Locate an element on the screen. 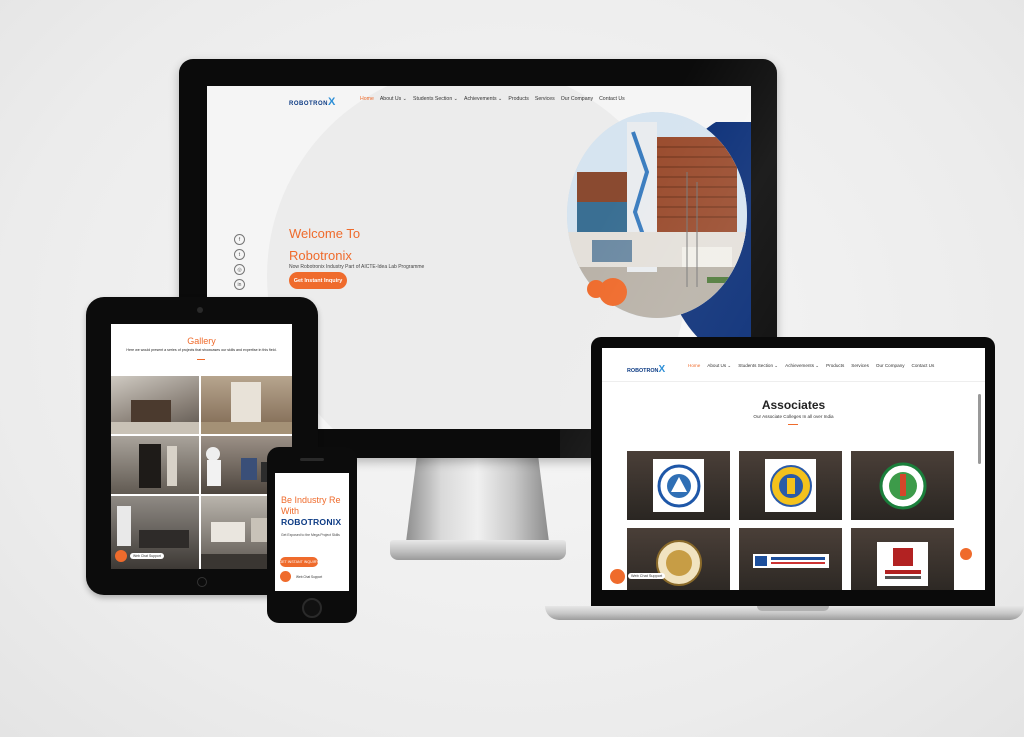  laptop-scrollbar is located at coordinates (979, 429).